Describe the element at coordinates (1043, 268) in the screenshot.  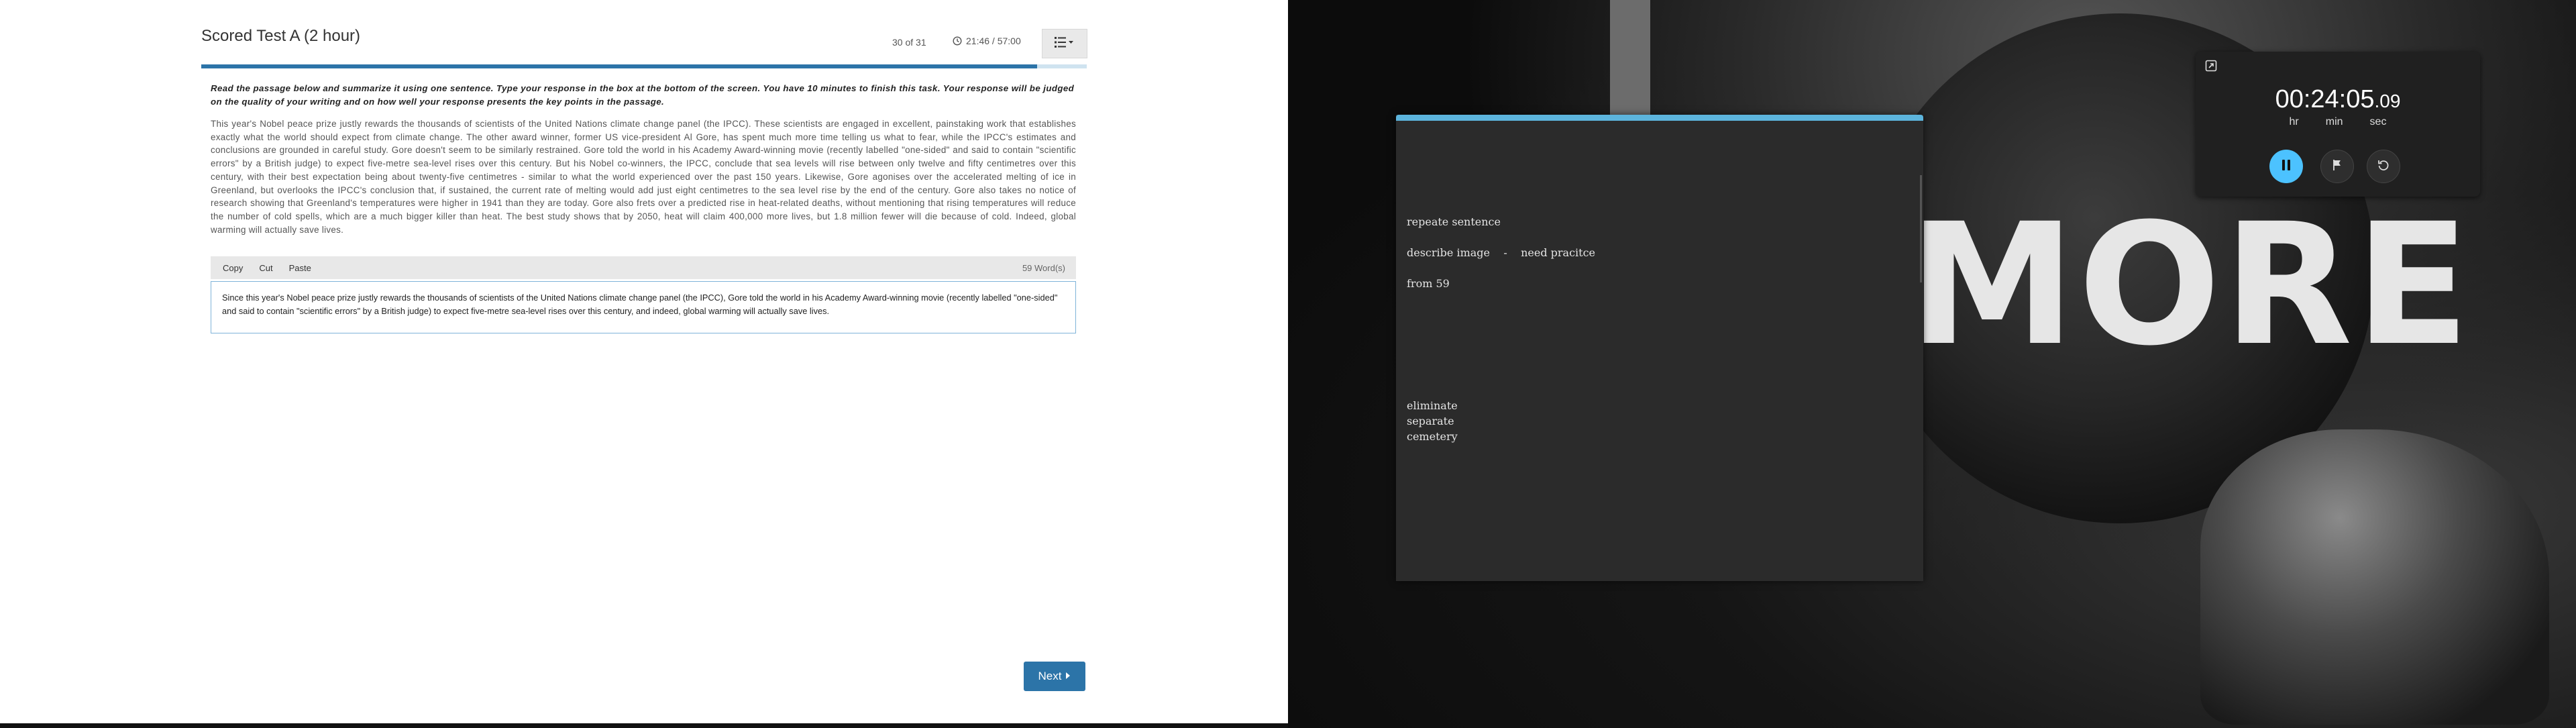
I see `word-count: 59 Word(s)` at that location.